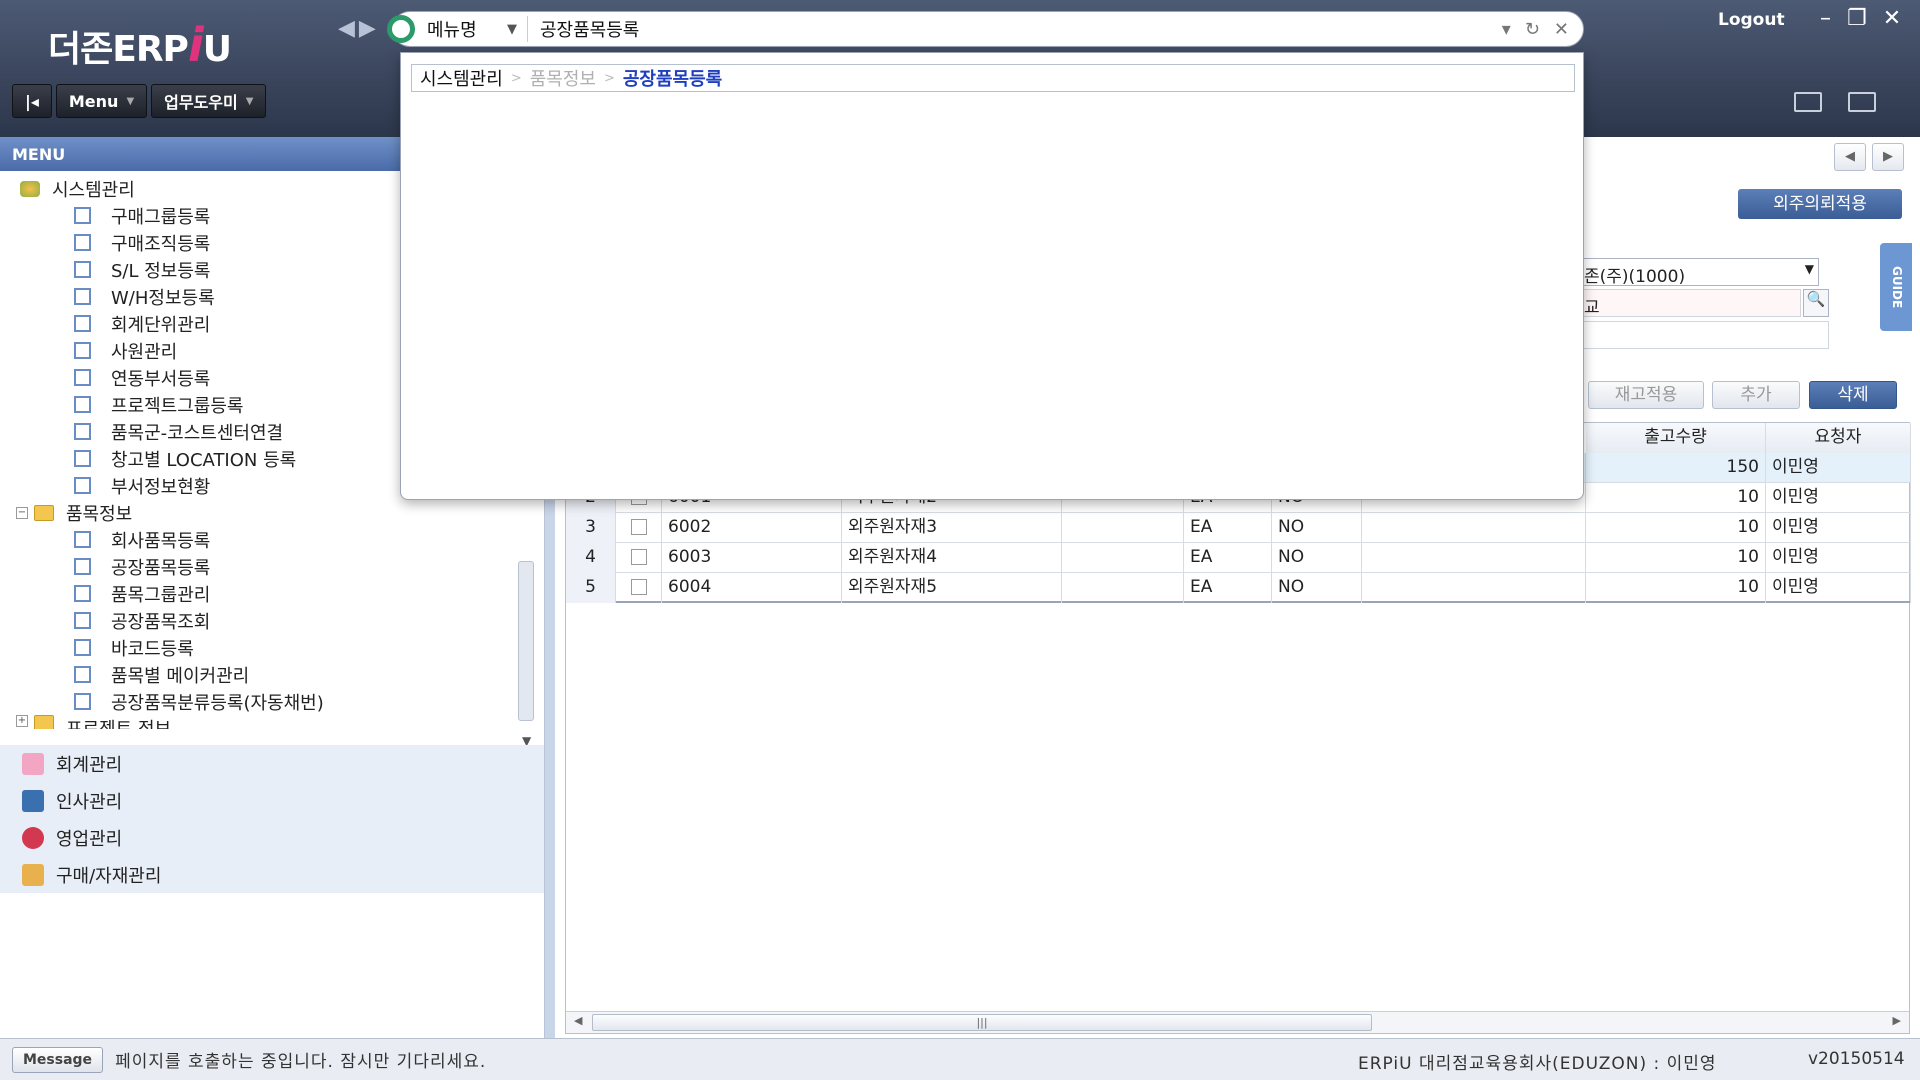  Describe the element at coordinates (1646, 395) in the screenshot. I see `stock-apply-button: 재고적용` at that location.